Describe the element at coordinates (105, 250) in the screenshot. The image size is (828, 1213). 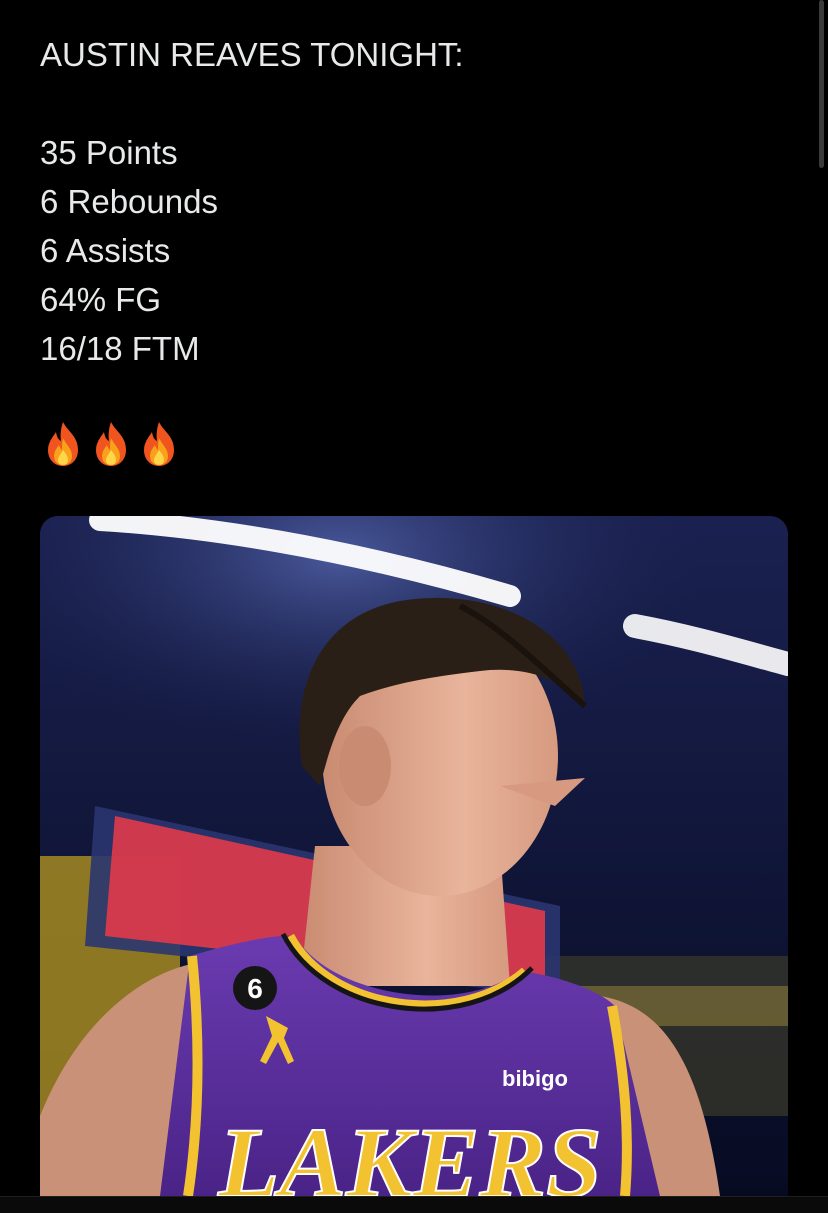
I see `stat-assists: 6 Assists` at that location.